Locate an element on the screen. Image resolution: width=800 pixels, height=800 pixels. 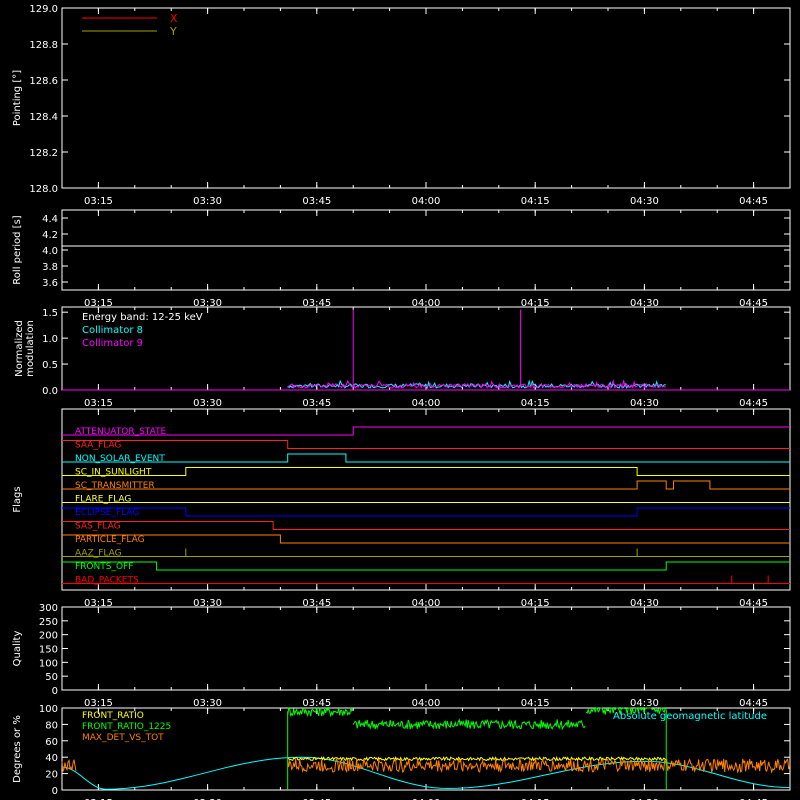
legend-label-max-det-vs-tot: MAX_DET_VS_TOT is located at coordinates (123, 738).